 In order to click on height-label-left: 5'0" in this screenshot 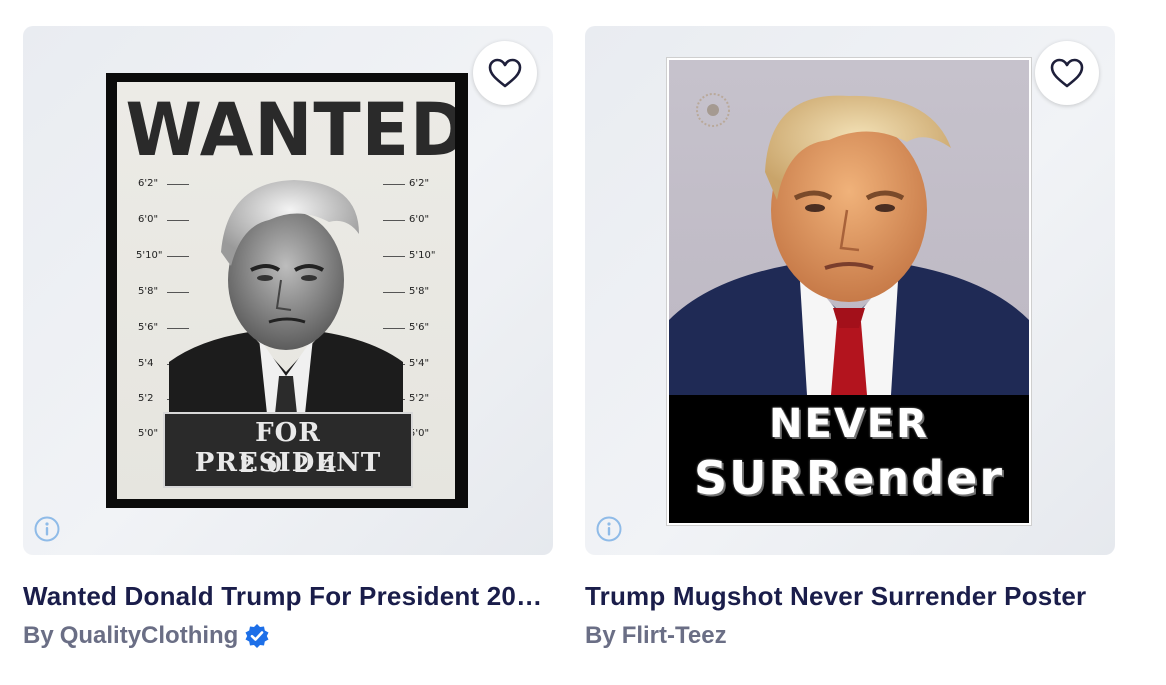, I will do `click(148, 433)`.